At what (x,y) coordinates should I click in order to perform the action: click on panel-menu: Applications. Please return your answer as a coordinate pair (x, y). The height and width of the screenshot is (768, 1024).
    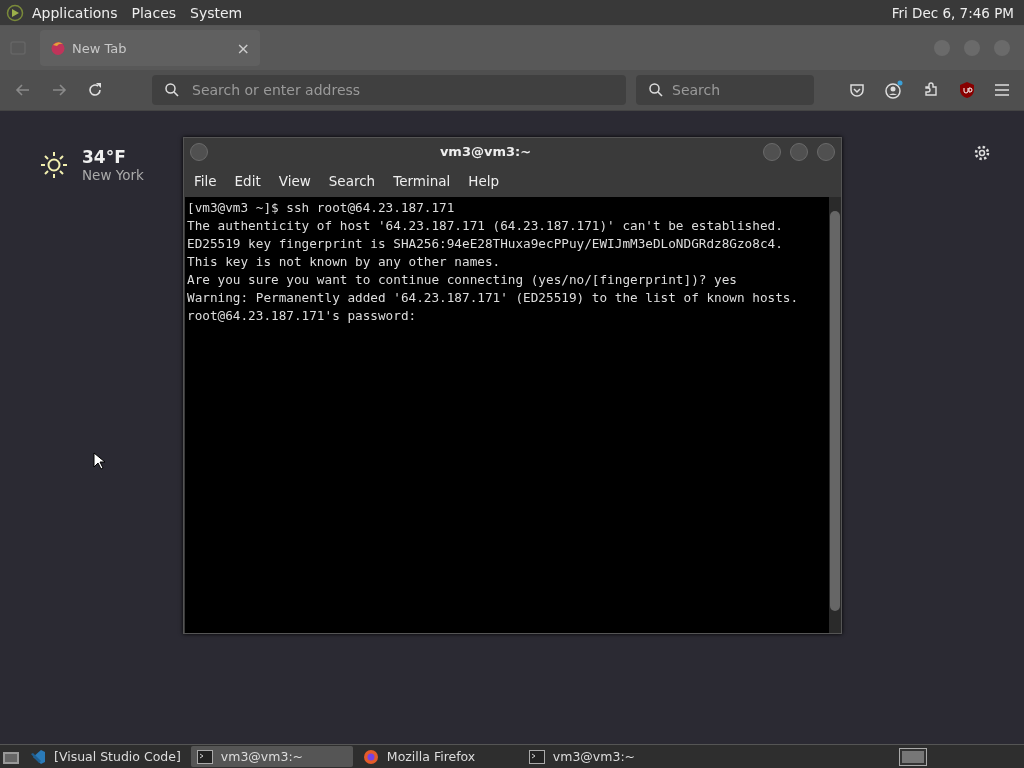
    Looking at the image, I should click on (75, 12).